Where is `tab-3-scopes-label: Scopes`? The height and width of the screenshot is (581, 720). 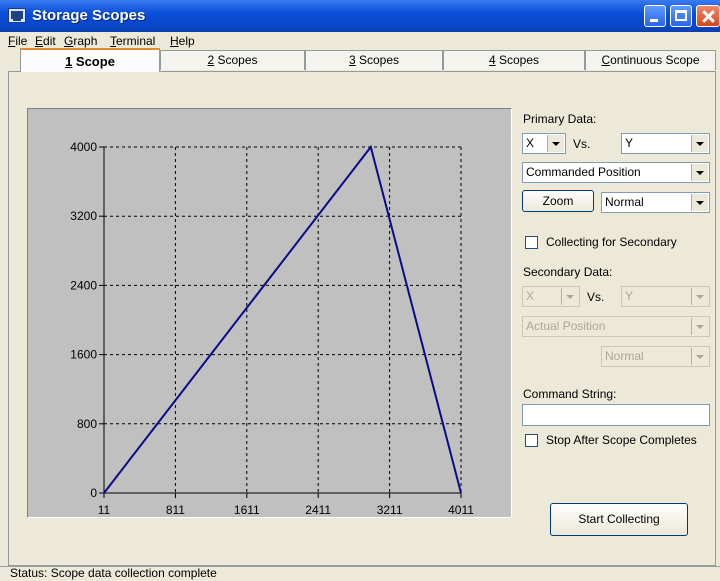
tab-3-scopes-label: Scopes is located at coordinates (377, 60).